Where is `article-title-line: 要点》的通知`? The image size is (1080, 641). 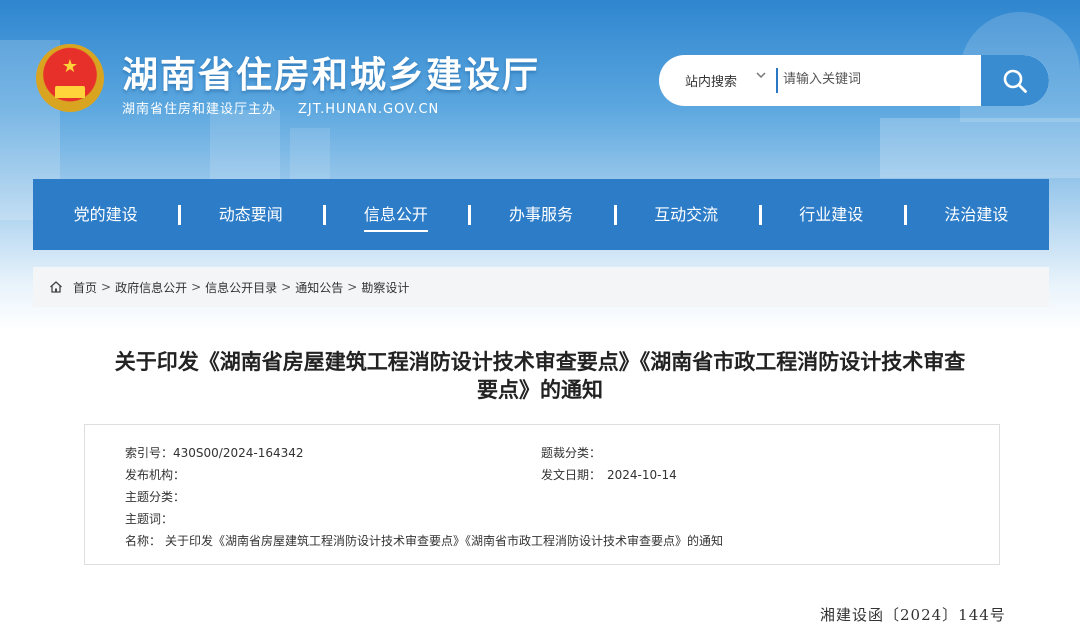
article-title-line: 要点》的通知 is located at coordinates (540, 390).